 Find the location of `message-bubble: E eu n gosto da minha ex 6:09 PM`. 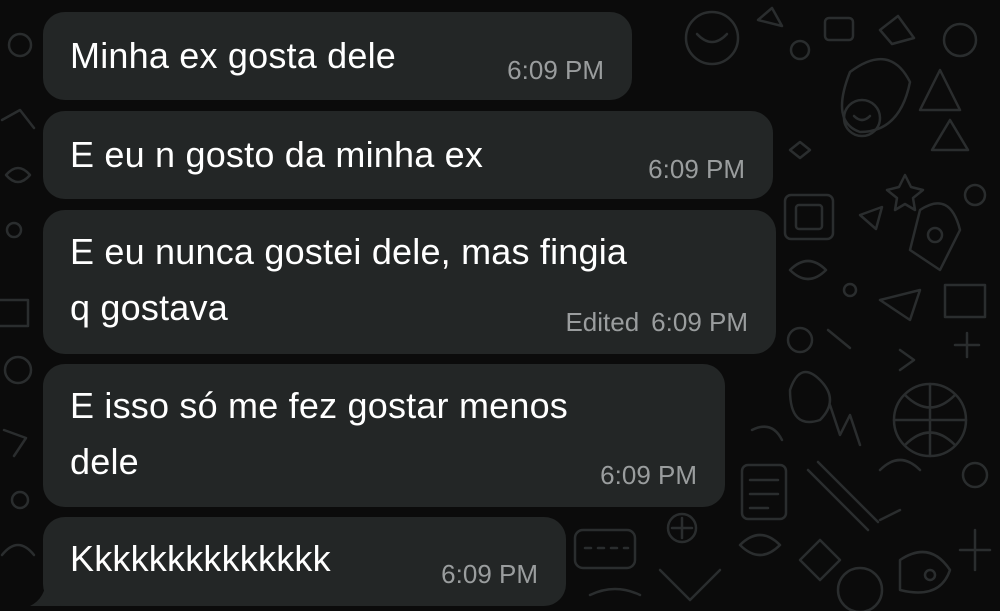

message-bubble: E eu n gosto da minha ex 6:09 PM is located at coordinates (408, 155).